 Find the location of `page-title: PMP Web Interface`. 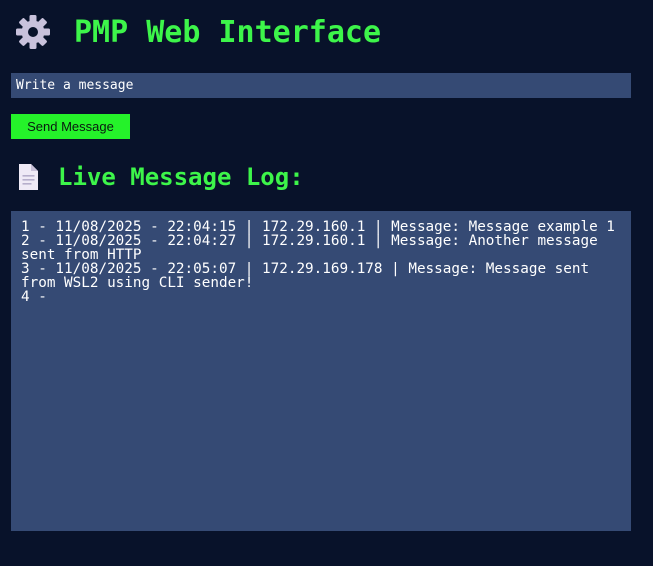

page-title: PMP Web Interface is located at coordinates (228, 32).